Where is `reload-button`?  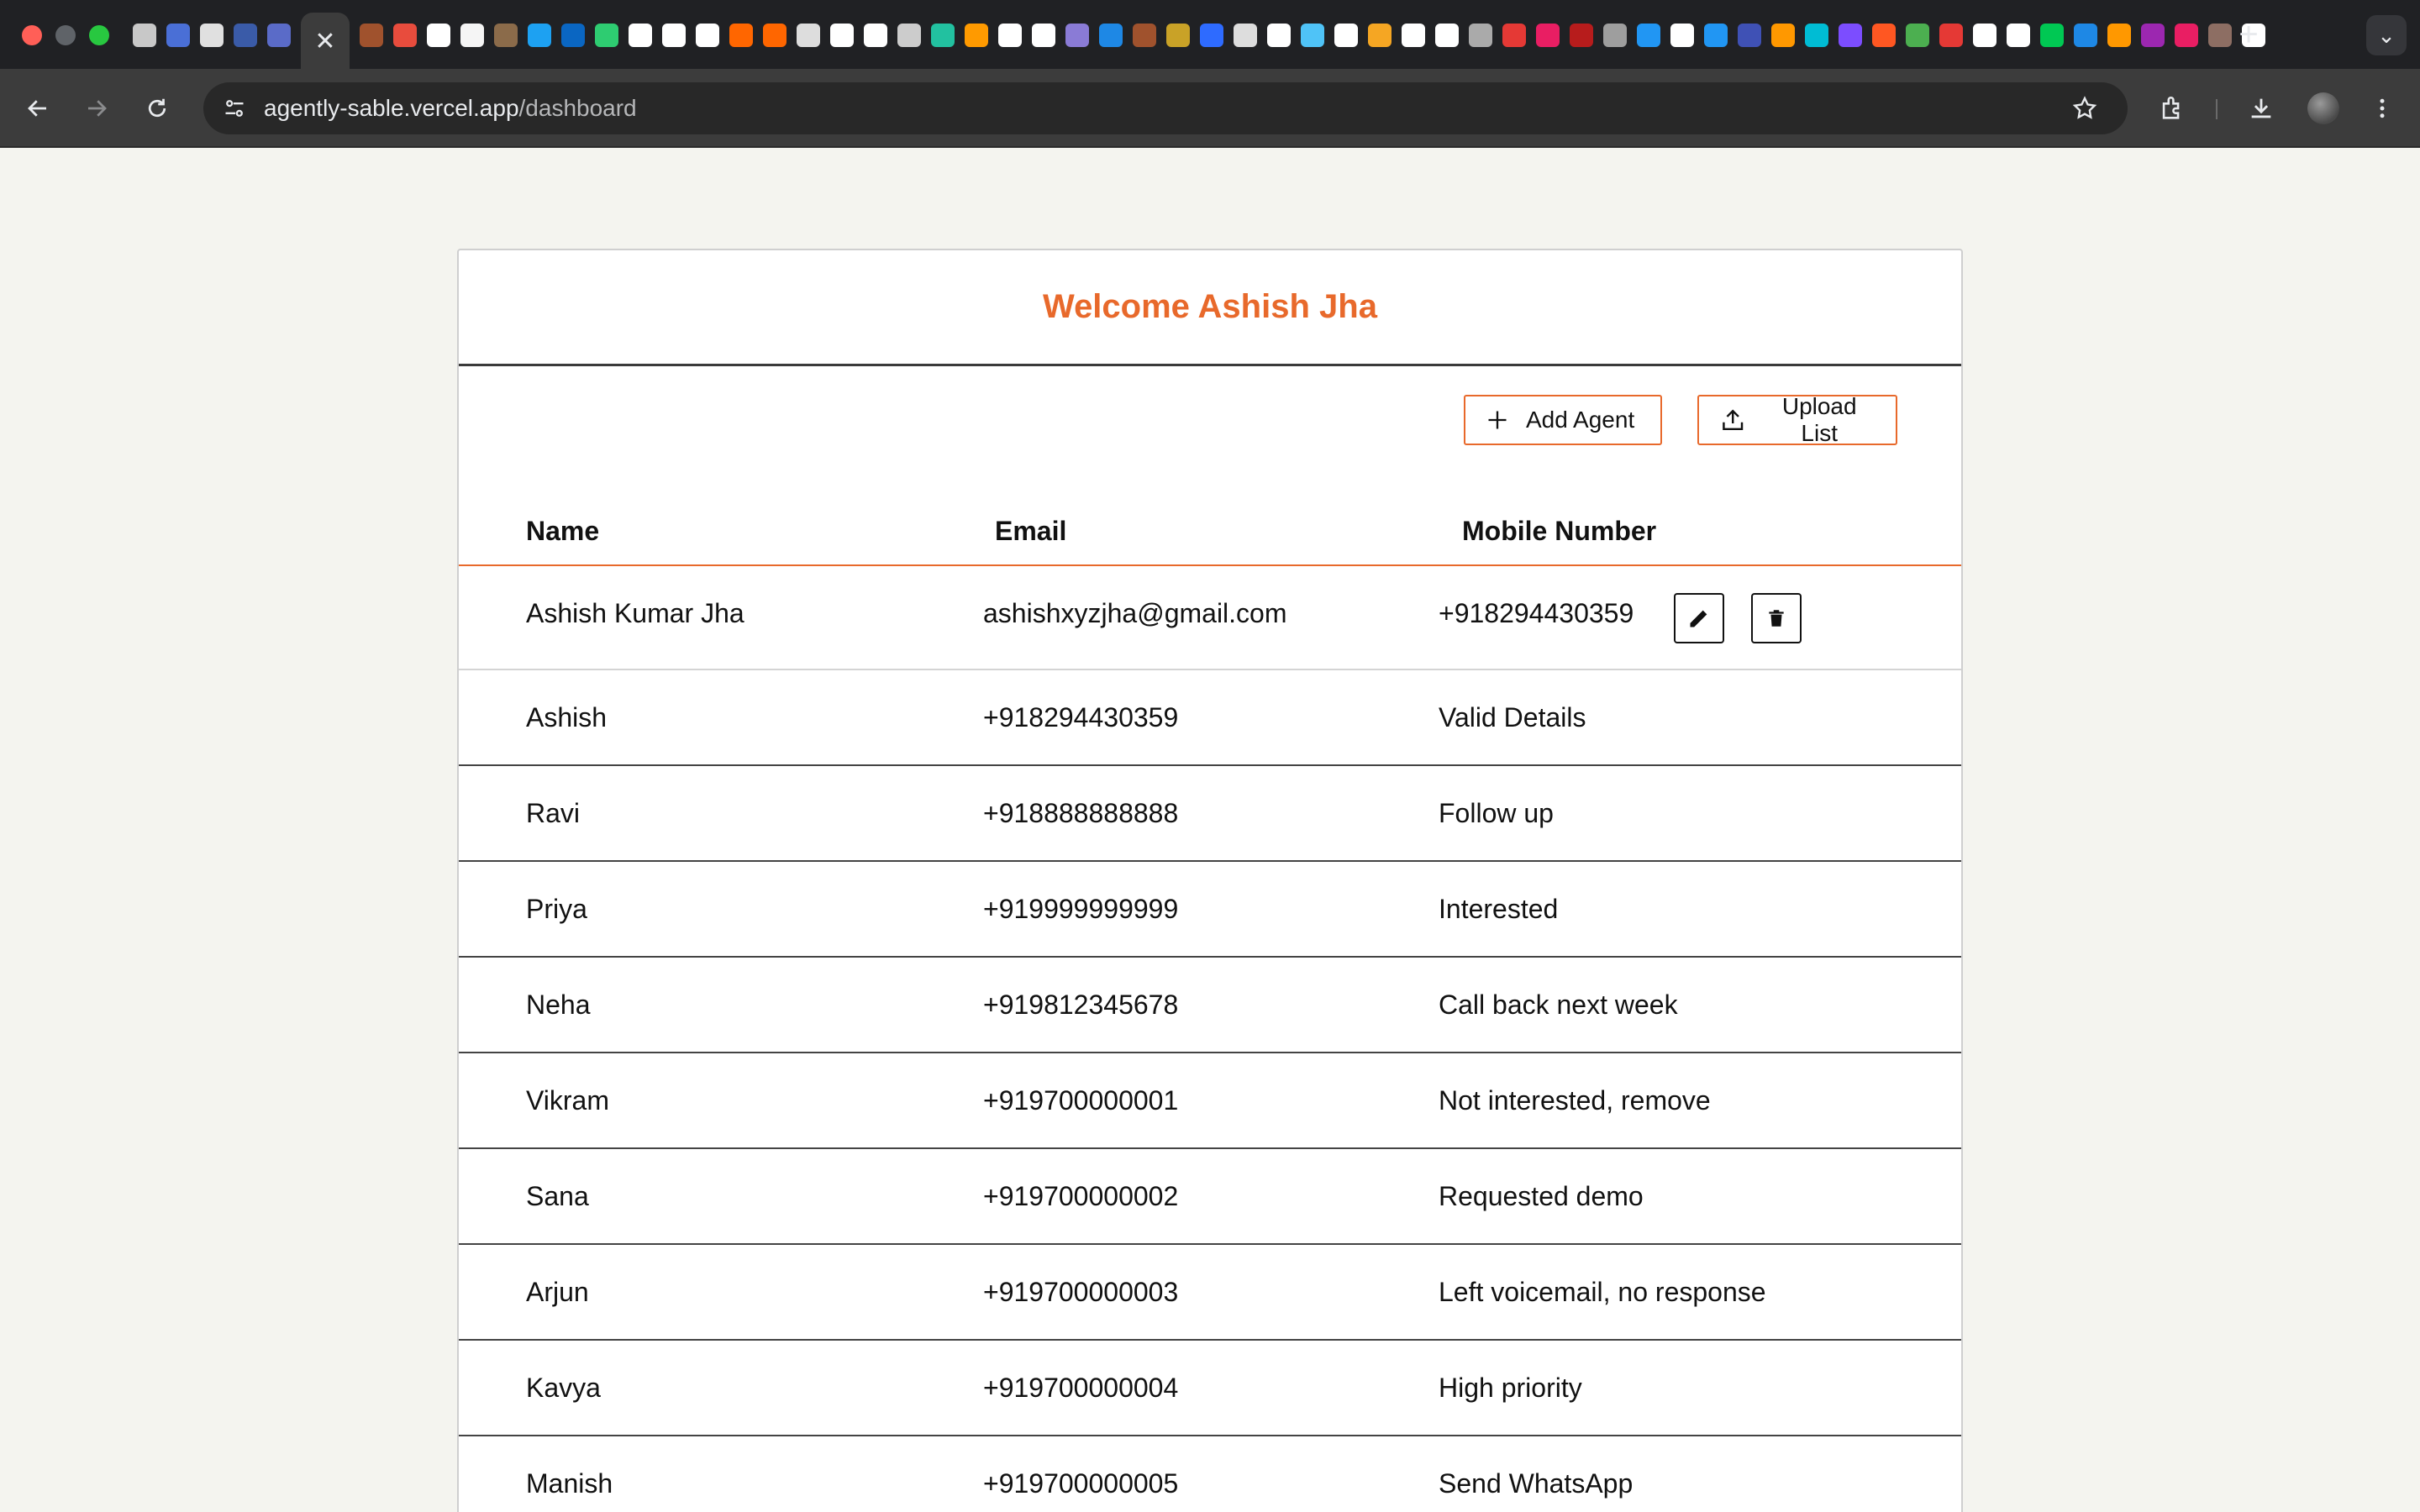 reload-button is located at coordinates (157, 108).